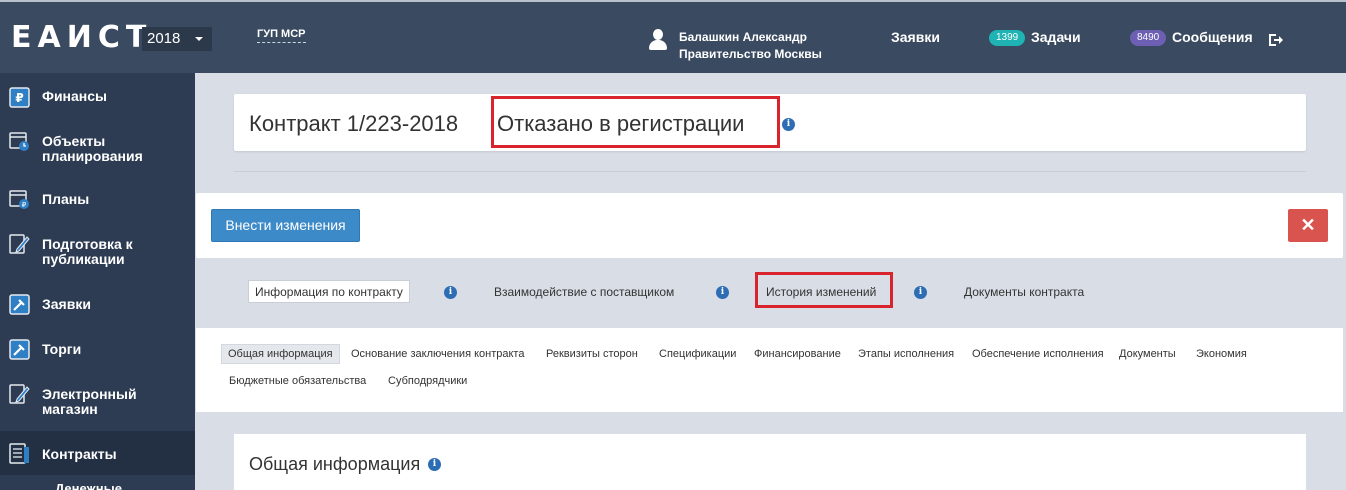 This screenshot has height=490, width=1346. Describe the element at coordinates (329, 291) in the screenshot. I see `tab-contract-info: Информация по контракту` at that location.